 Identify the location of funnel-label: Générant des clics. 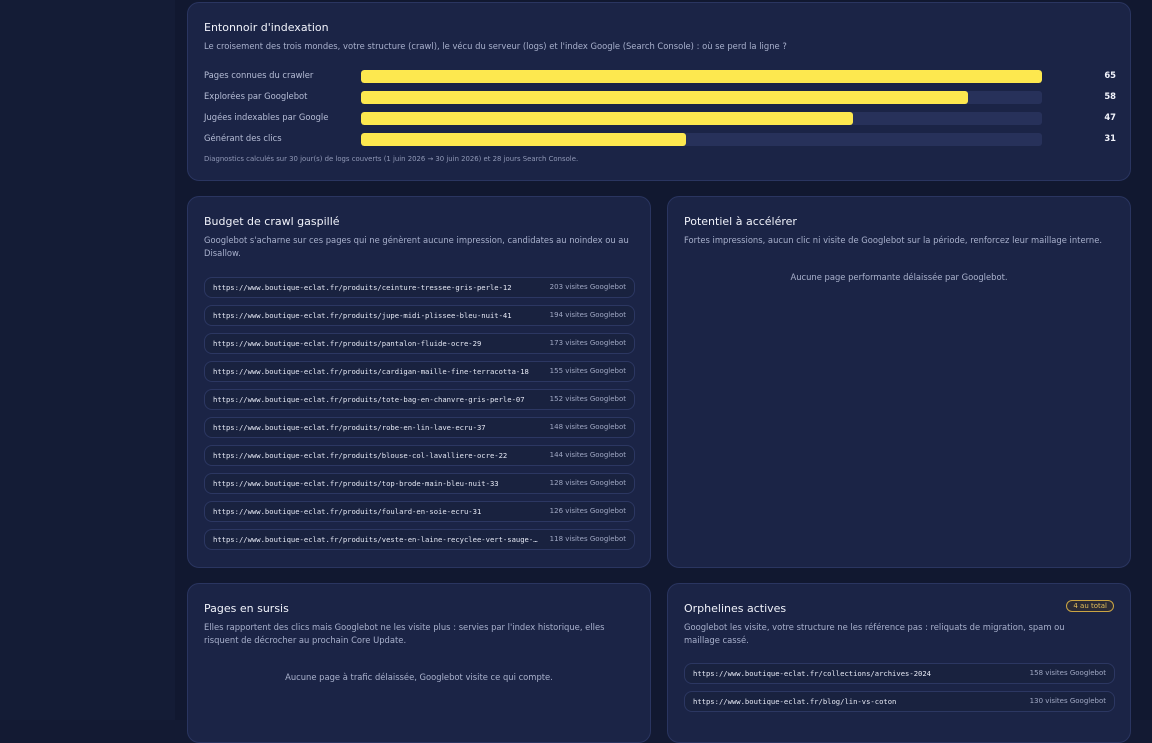
(243, 138).